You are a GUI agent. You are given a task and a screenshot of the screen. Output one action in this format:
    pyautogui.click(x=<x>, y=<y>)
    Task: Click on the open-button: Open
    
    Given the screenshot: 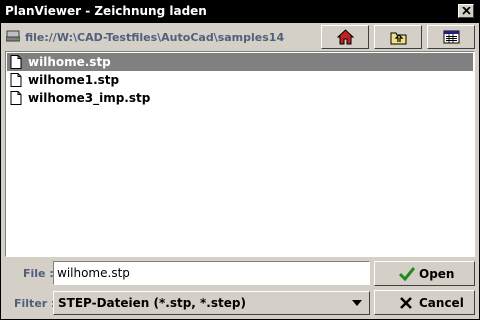 What is the action you would take?
    pyautogui.click(x=424, y=273)
    